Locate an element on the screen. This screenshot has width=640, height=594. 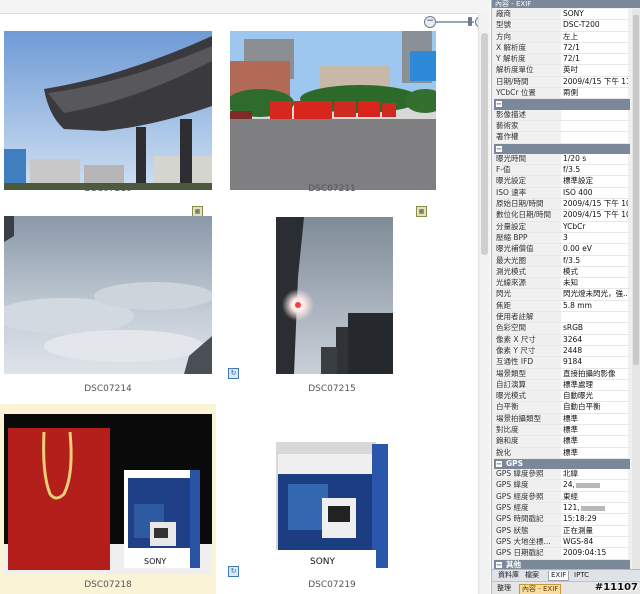
exif-key: 色彩空間 is located at coordinates (511, 328).